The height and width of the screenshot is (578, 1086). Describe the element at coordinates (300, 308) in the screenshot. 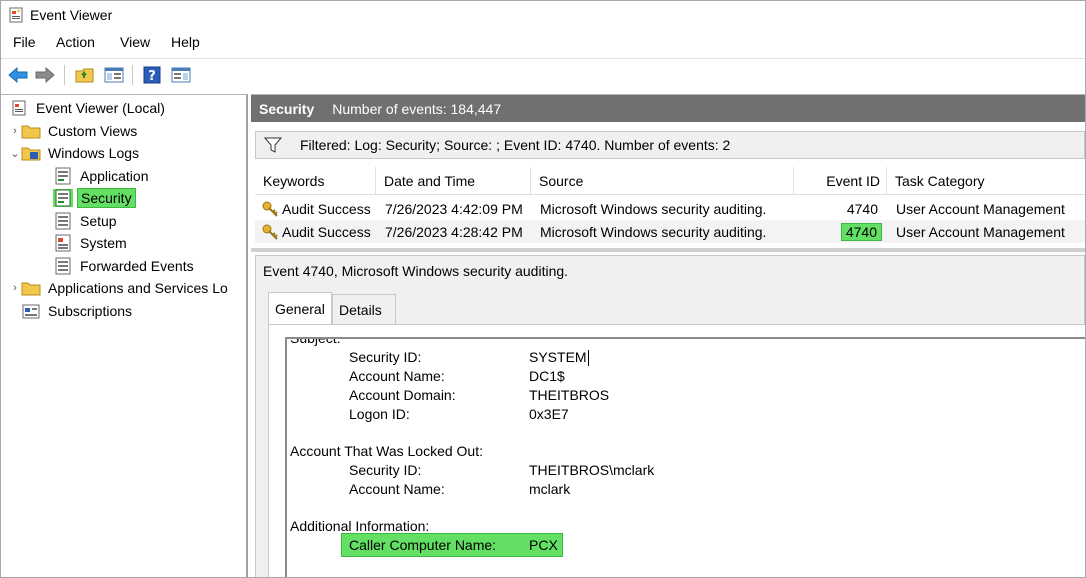

I see `tab-general: General` at that location.